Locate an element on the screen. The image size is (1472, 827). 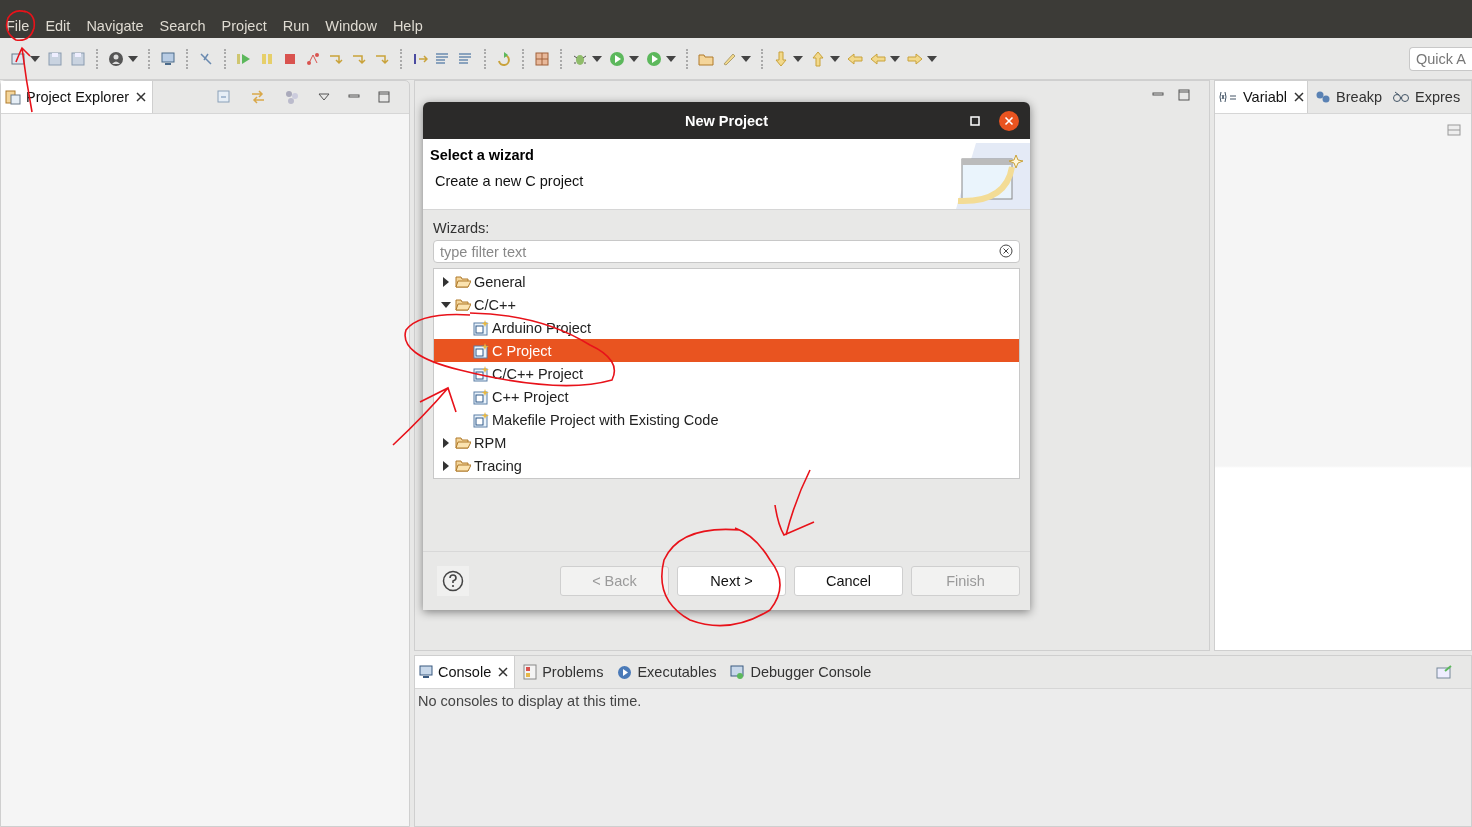
filter-field: type filter text is located at coordinates (726, 251).